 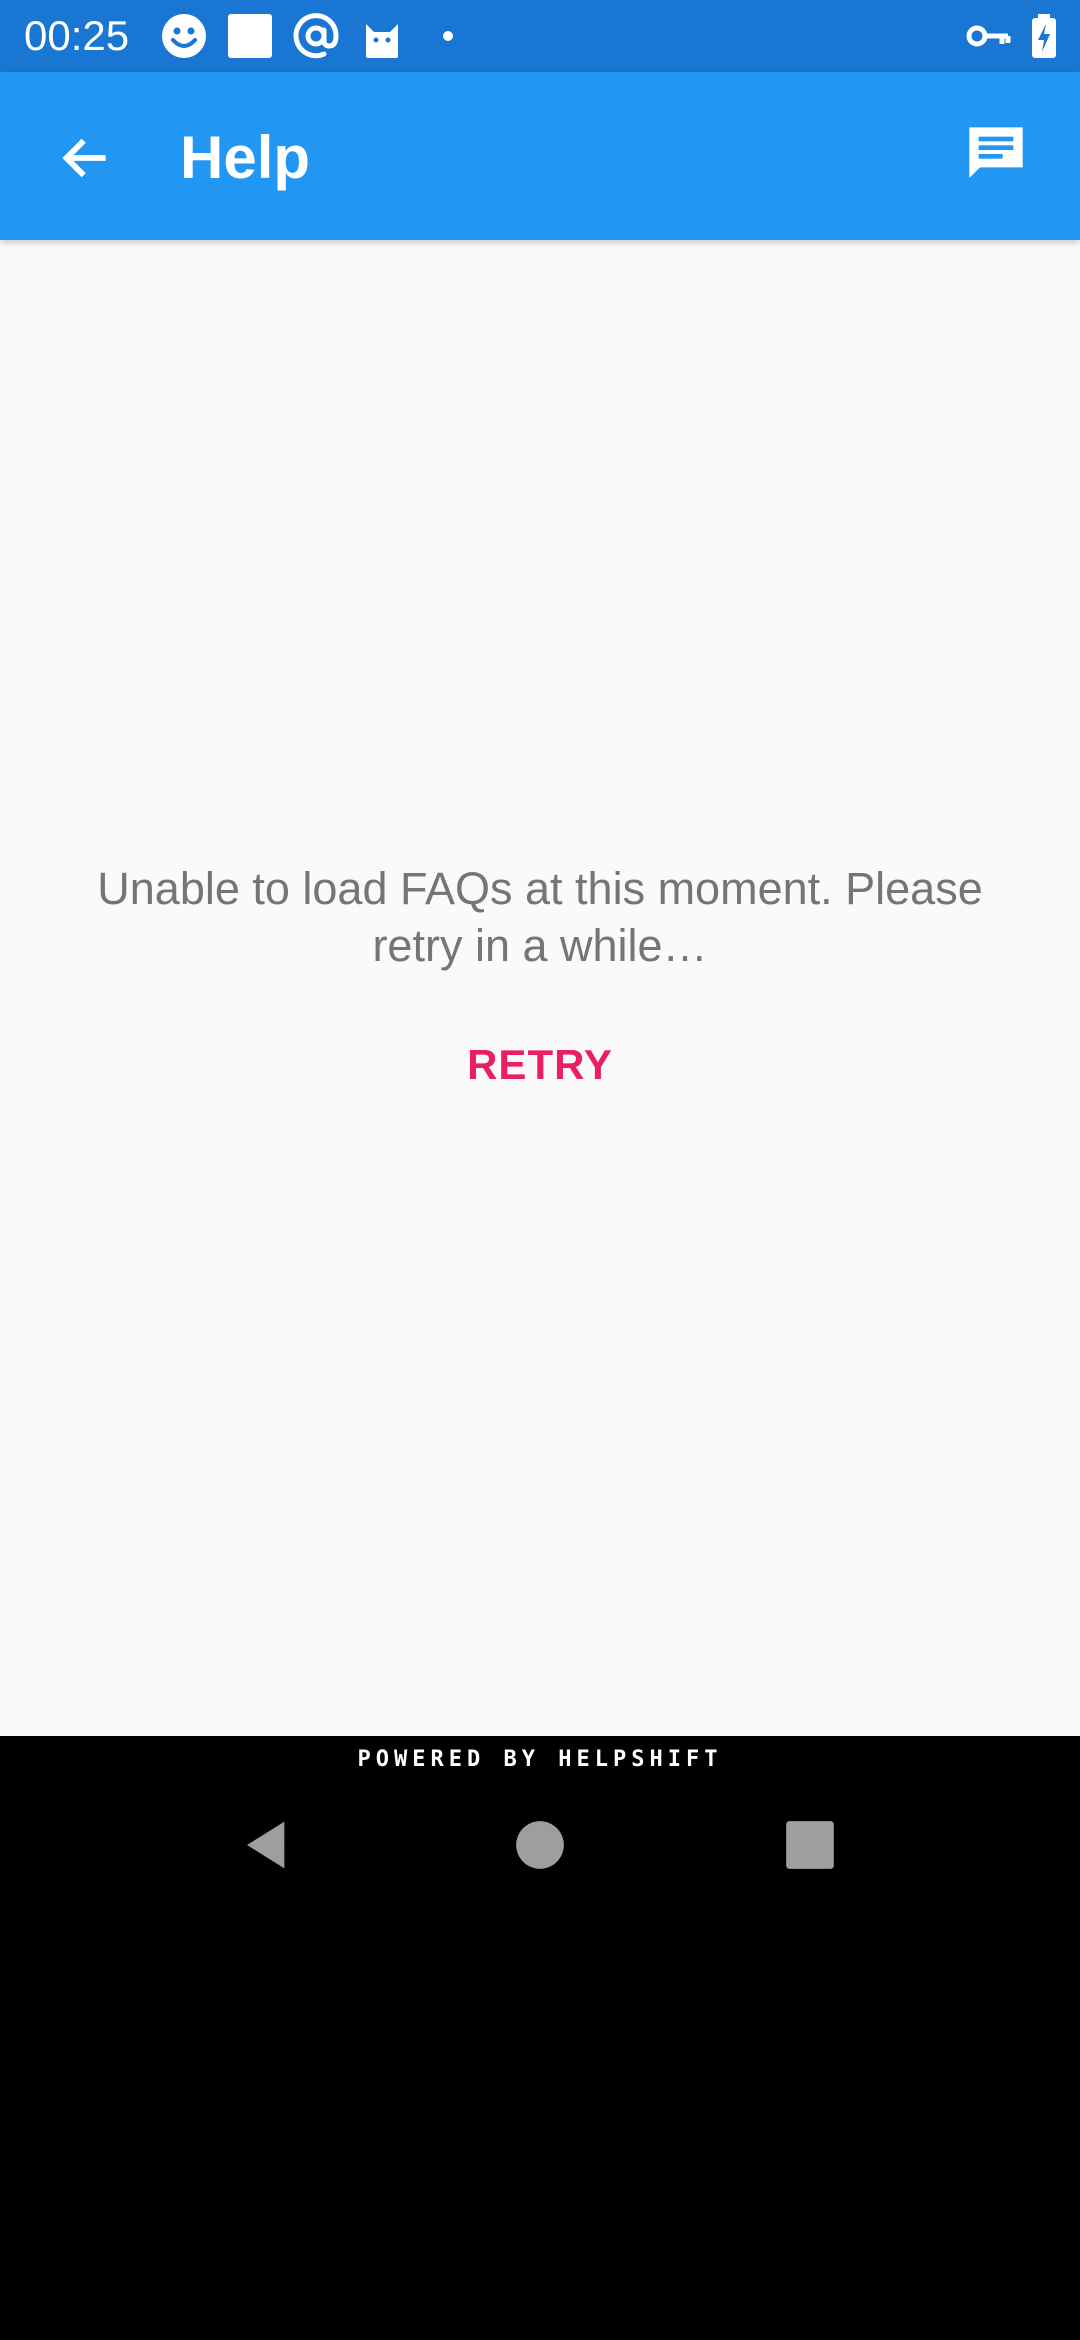 I want to click on nav-home-button, so click(x=540, y=1847).